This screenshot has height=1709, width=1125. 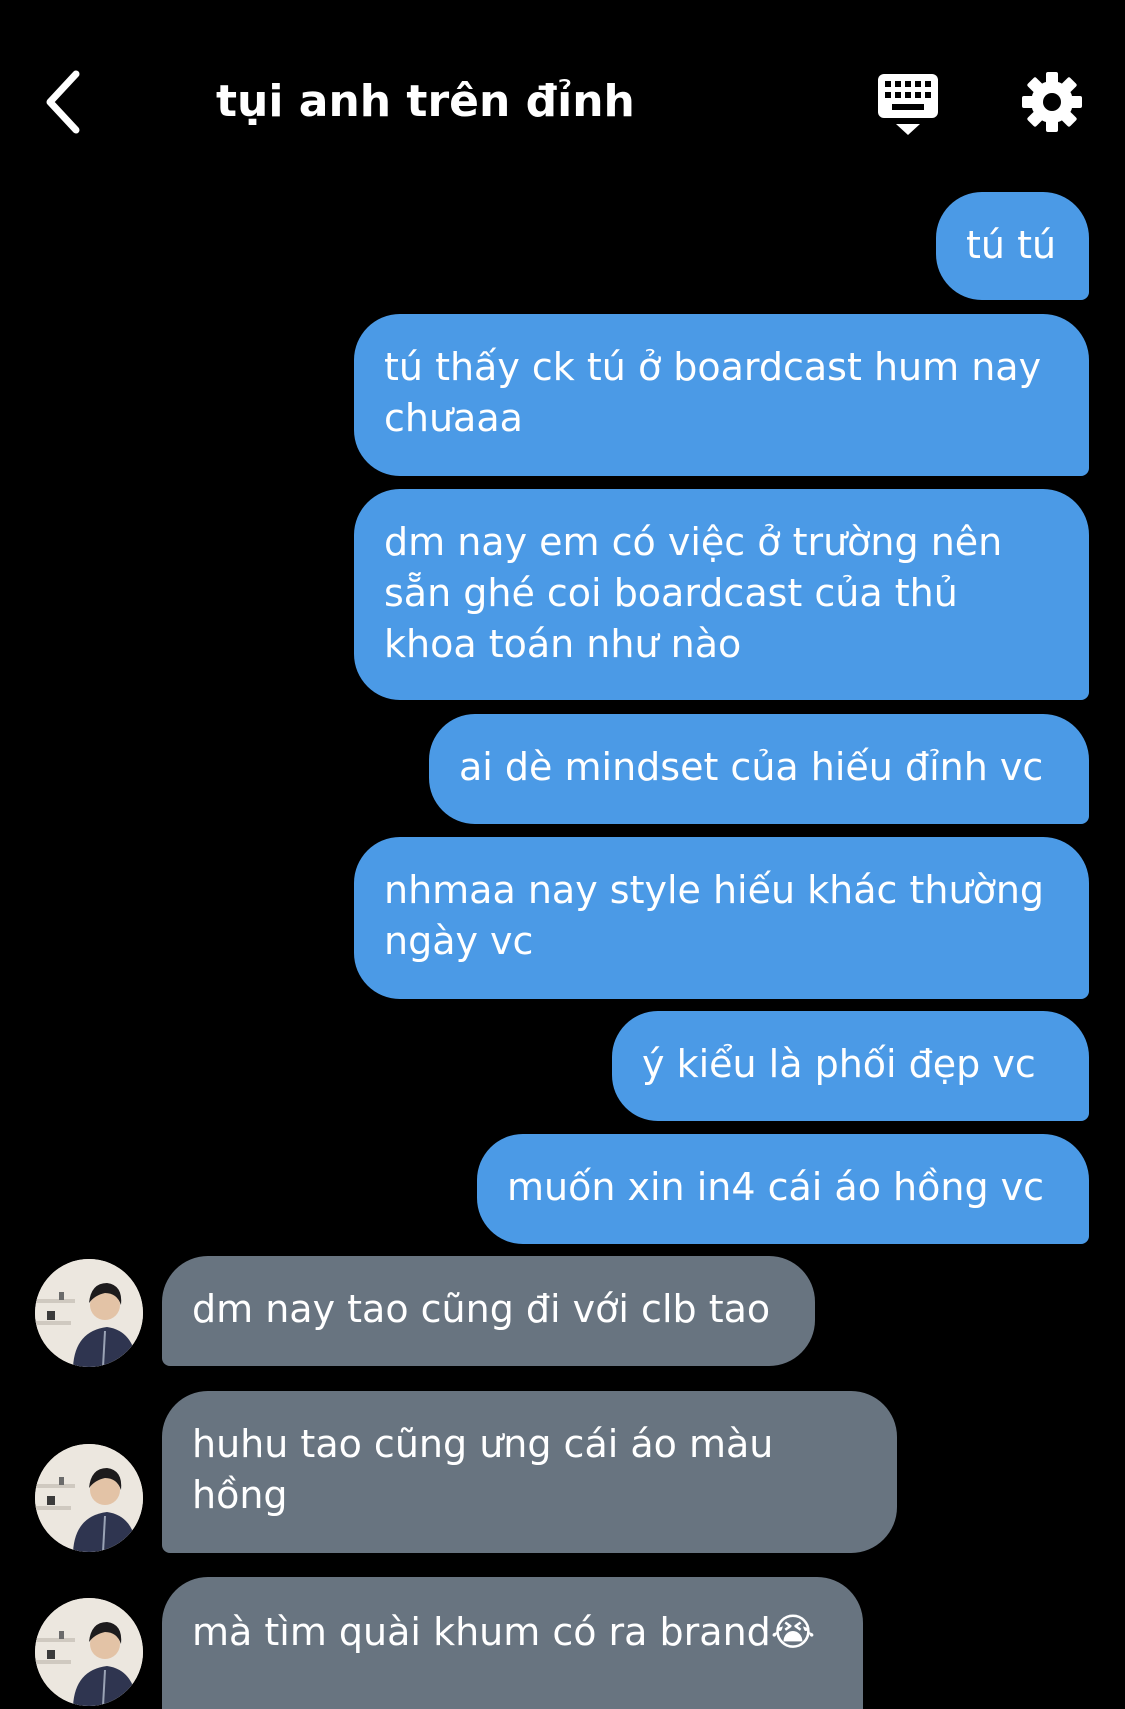 I want to click on message-bubble-incoming: huhu tao cũng ưng cái áo màu hồng, so click(x=529, y=1472).